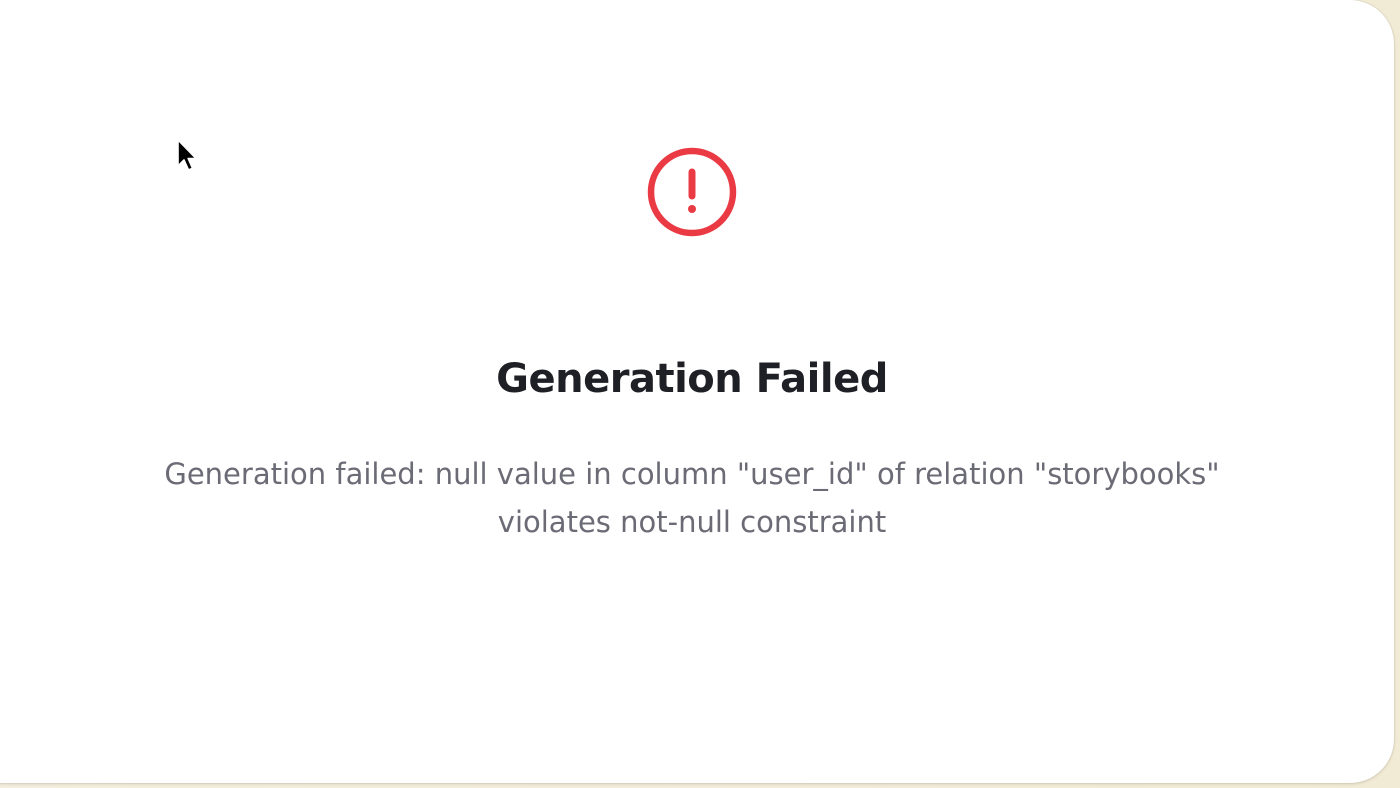 The image size is (1400, 788). Describe the element at coordinates (187, 155) in the screenshot. I see `mouse-pointer-icon` at that location.